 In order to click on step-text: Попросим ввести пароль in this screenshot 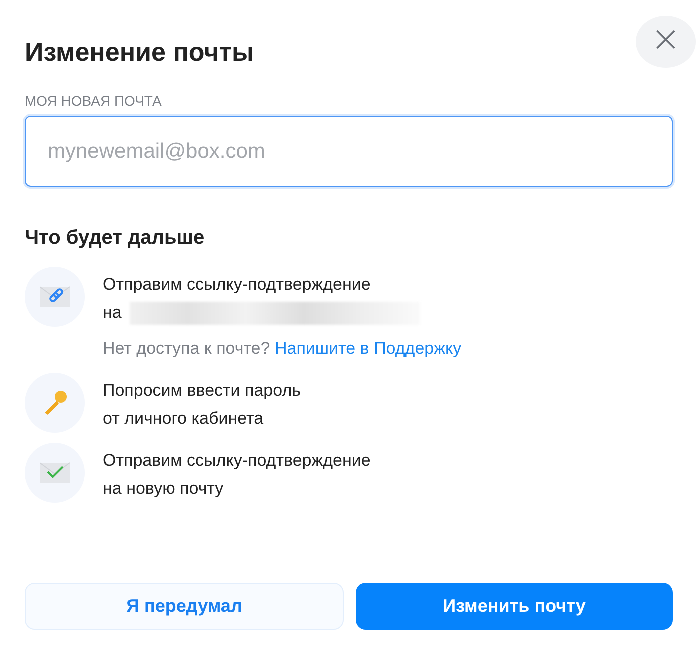, I will do `click(202, 391)`.